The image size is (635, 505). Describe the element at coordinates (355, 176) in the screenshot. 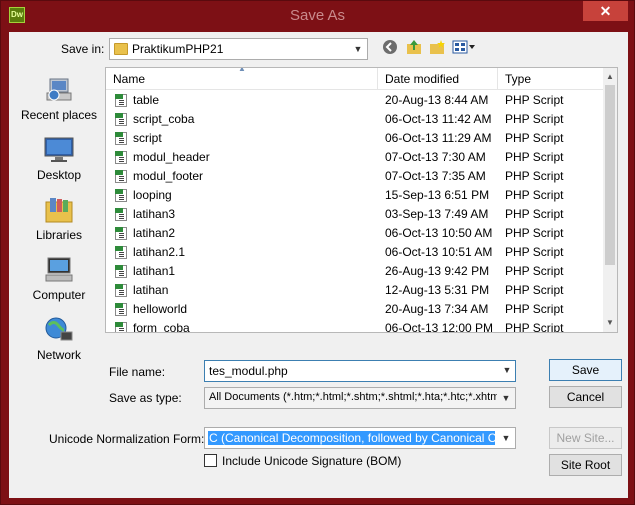

I see `file-row: modul_footer 07-Oct-13 7:35 AM PHP Script` at that location.